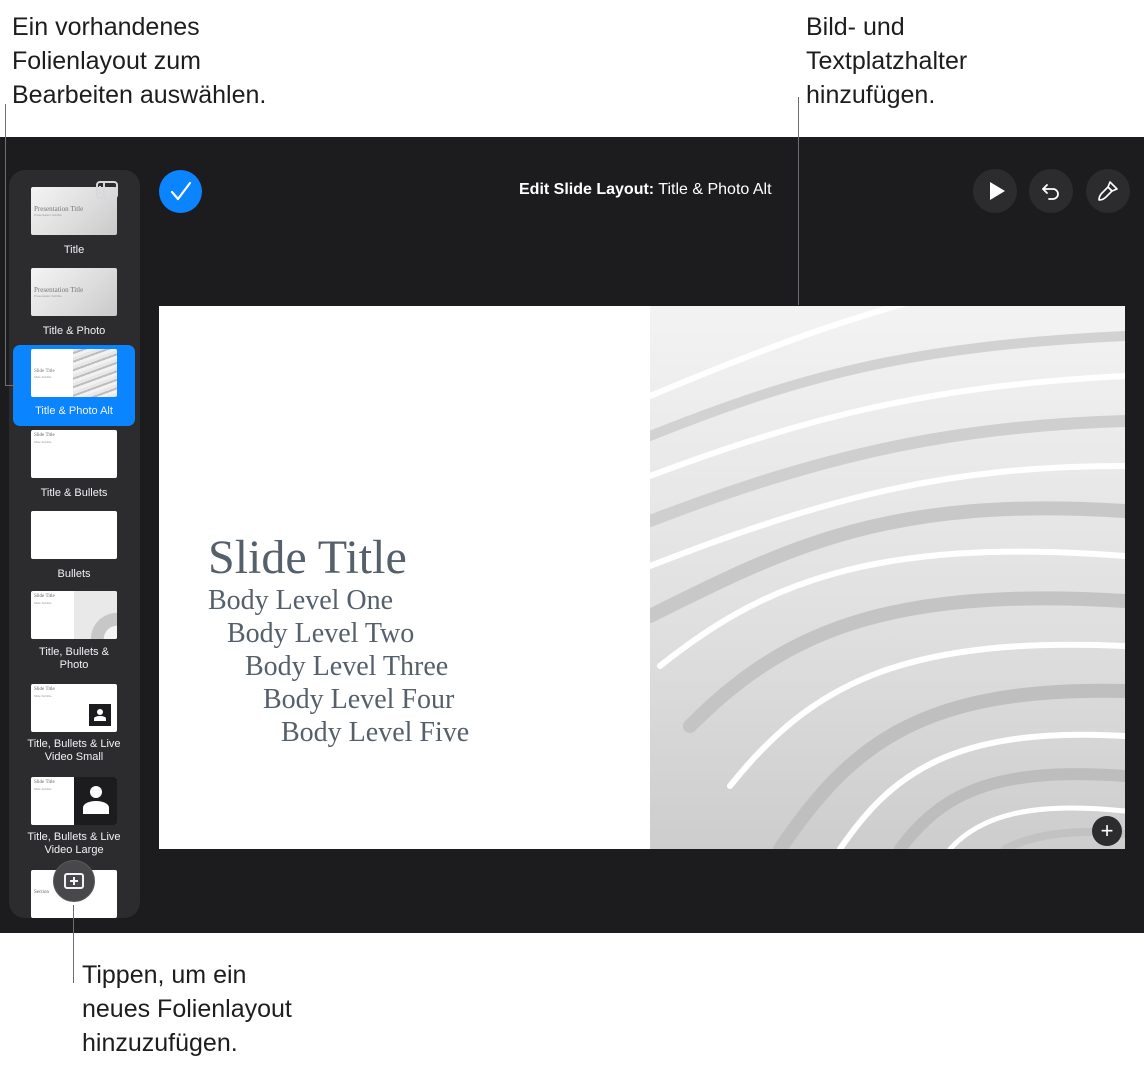  What do you see at coordinates (855, 27) in the screenshot?
I see `callout-line: Bild- und` at bounding box center [855, 27].